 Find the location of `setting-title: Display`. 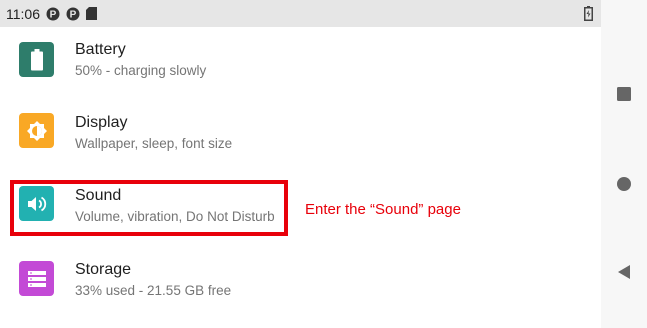

setting-title: Display is located at coordinates (101, 122).